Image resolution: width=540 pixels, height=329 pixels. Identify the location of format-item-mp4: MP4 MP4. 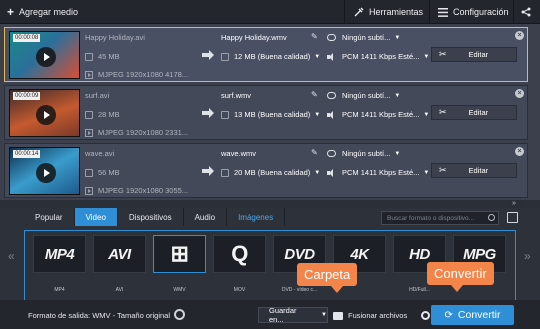
(59, 266).